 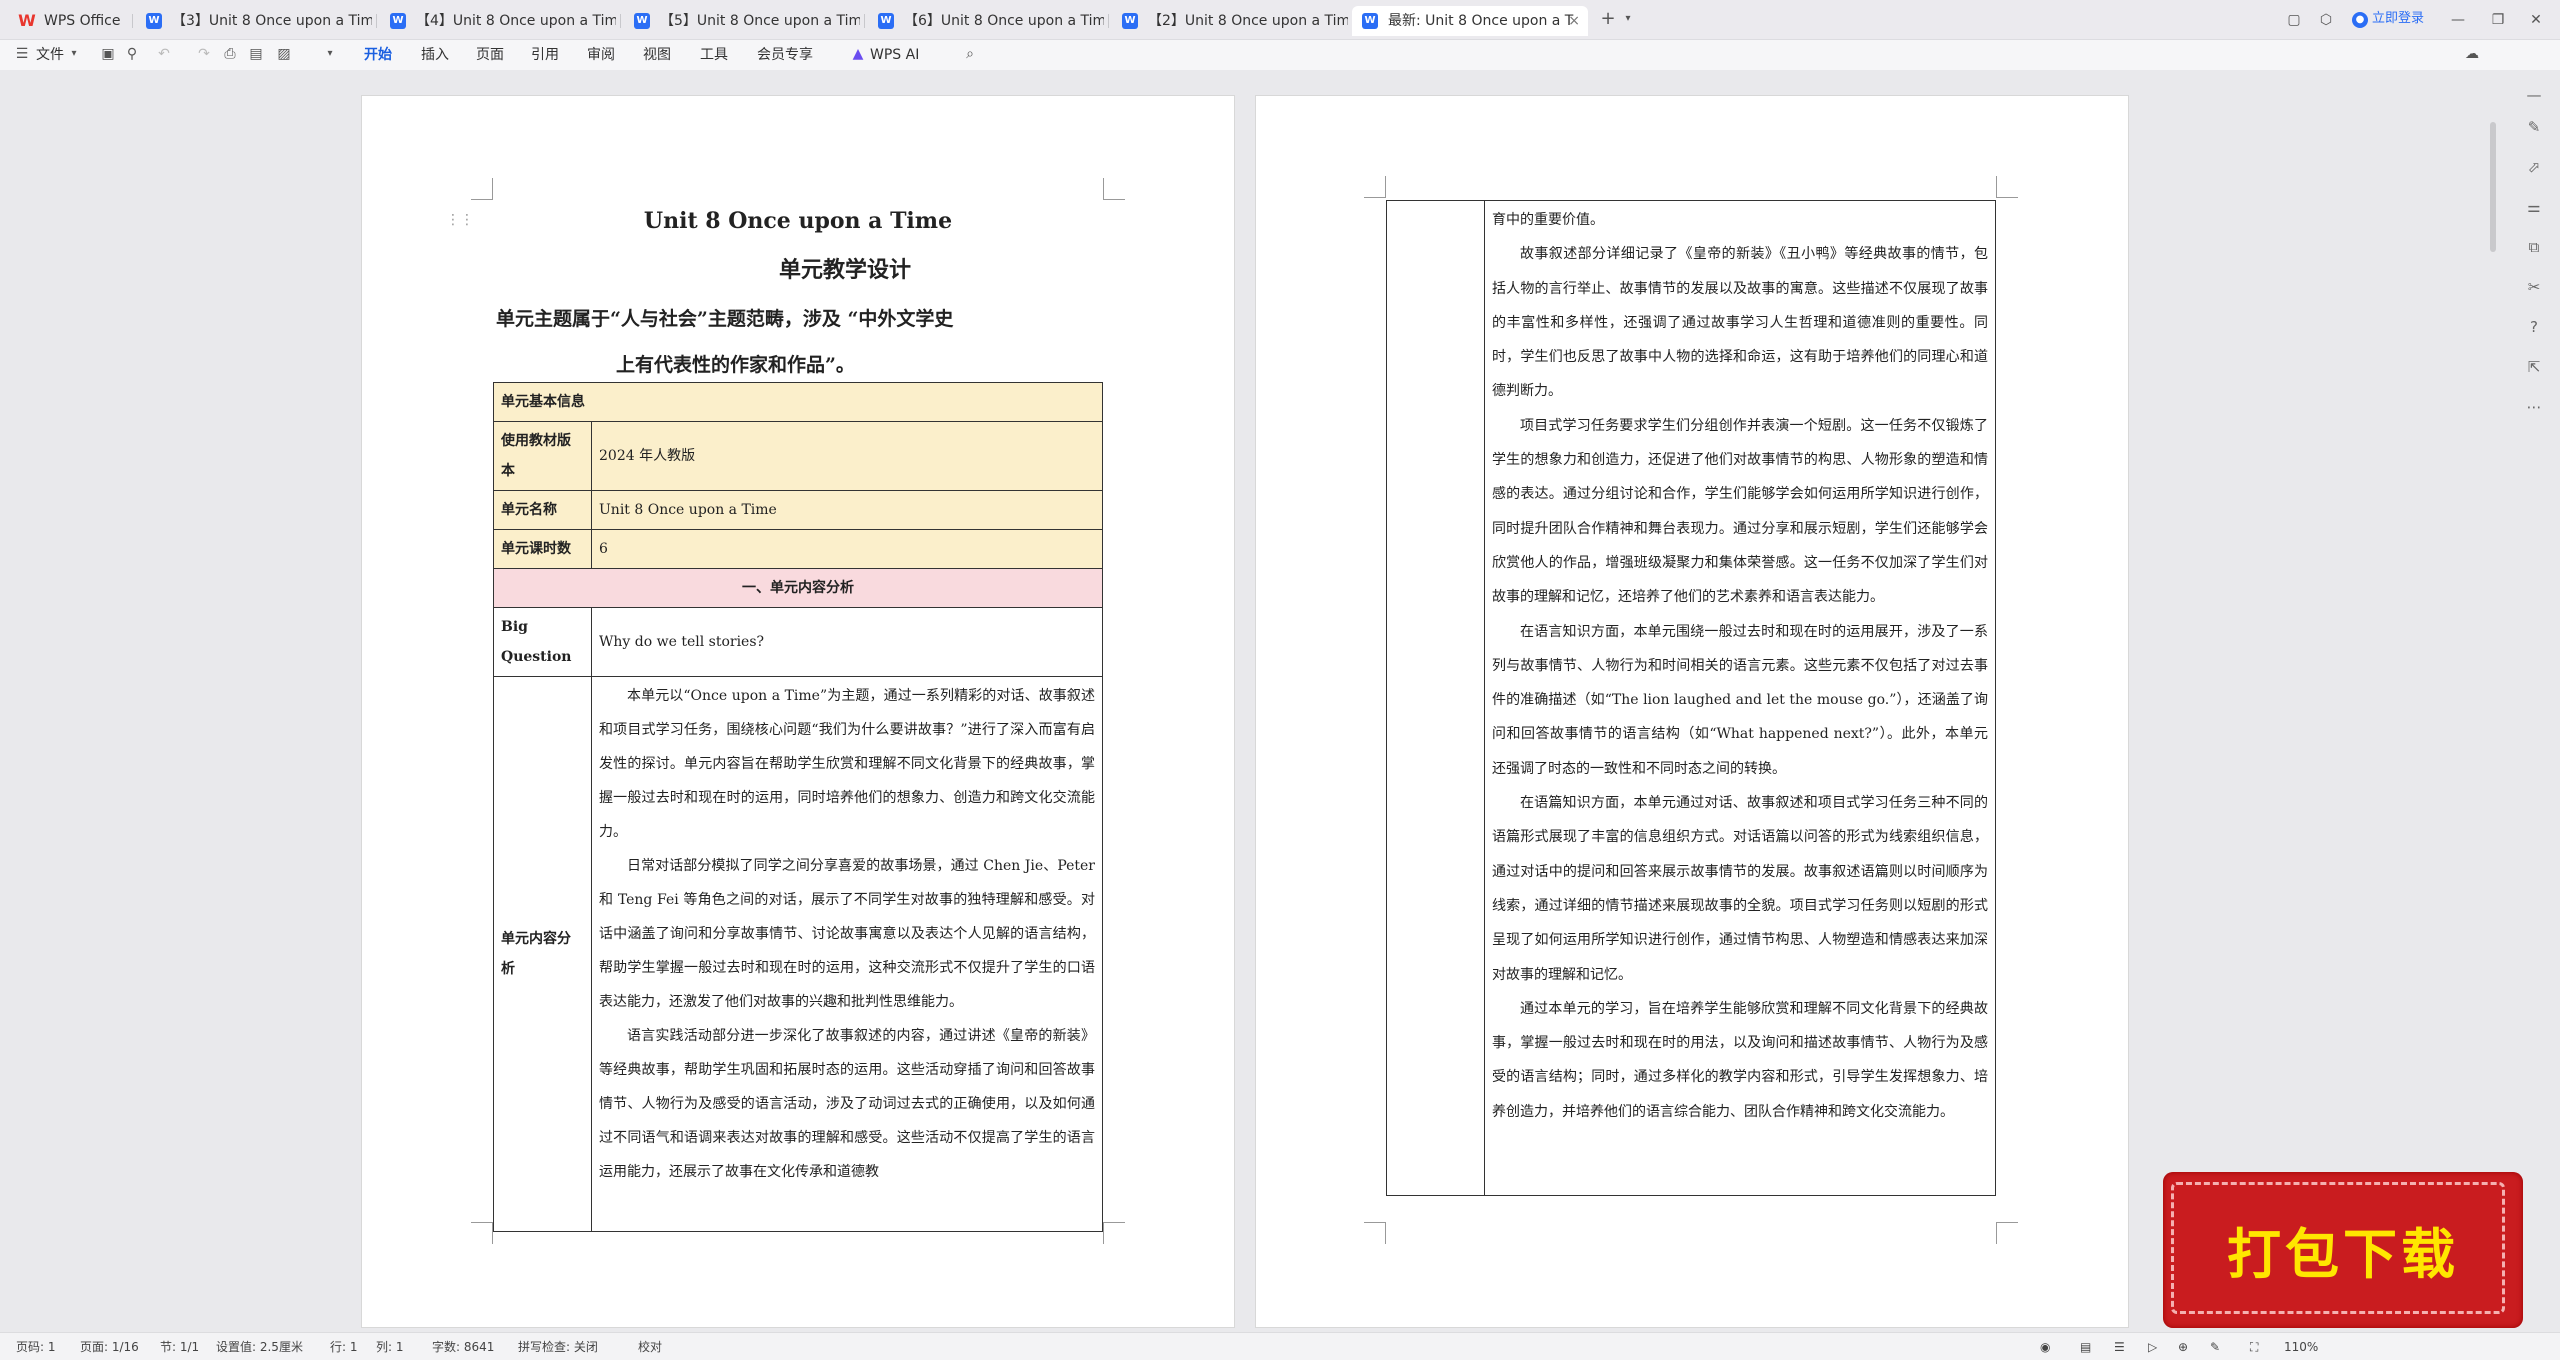 I want to click on tab-doc-2: W 【2】Unit 8 Once upon a Time 第三, so click(x=1230, y=21).